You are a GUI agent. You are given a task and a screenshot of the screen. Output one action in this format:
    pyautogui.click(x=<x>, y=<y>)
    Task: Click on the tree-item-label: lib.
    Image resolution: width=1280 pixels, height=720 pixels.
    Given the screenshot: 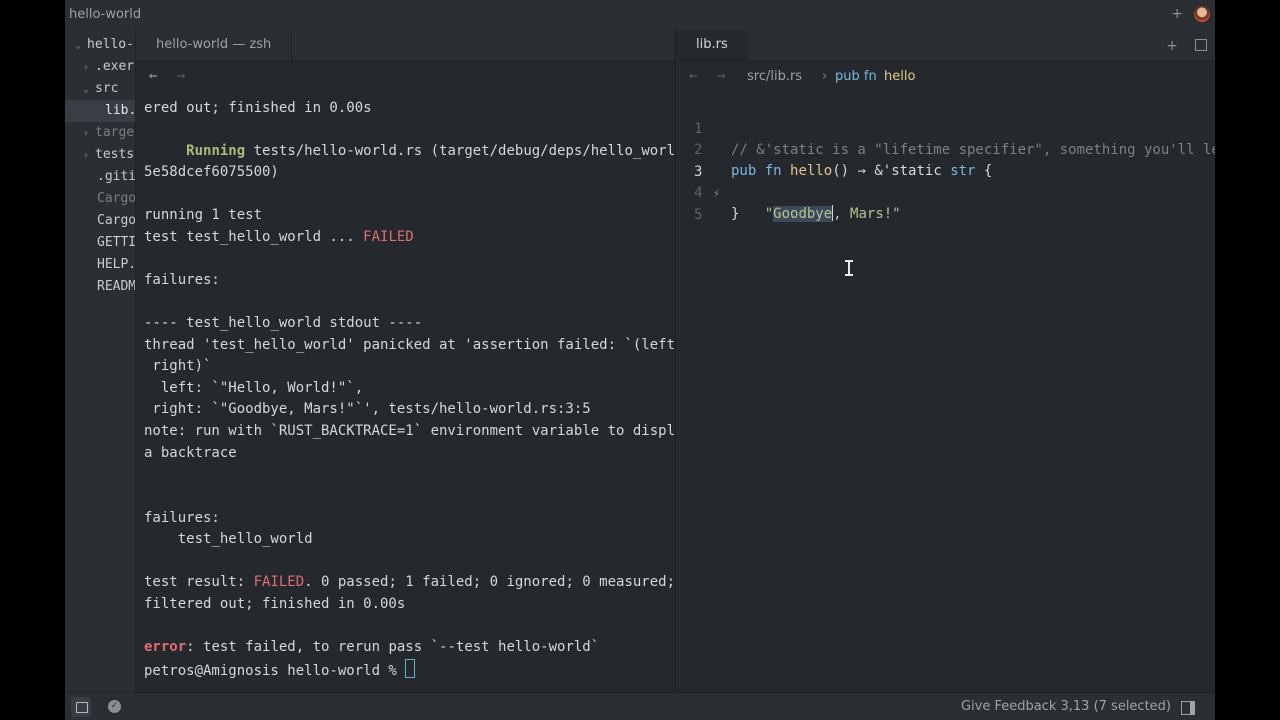 What is the action you would take?
    pyautogui.click(x=120, y=110)
    